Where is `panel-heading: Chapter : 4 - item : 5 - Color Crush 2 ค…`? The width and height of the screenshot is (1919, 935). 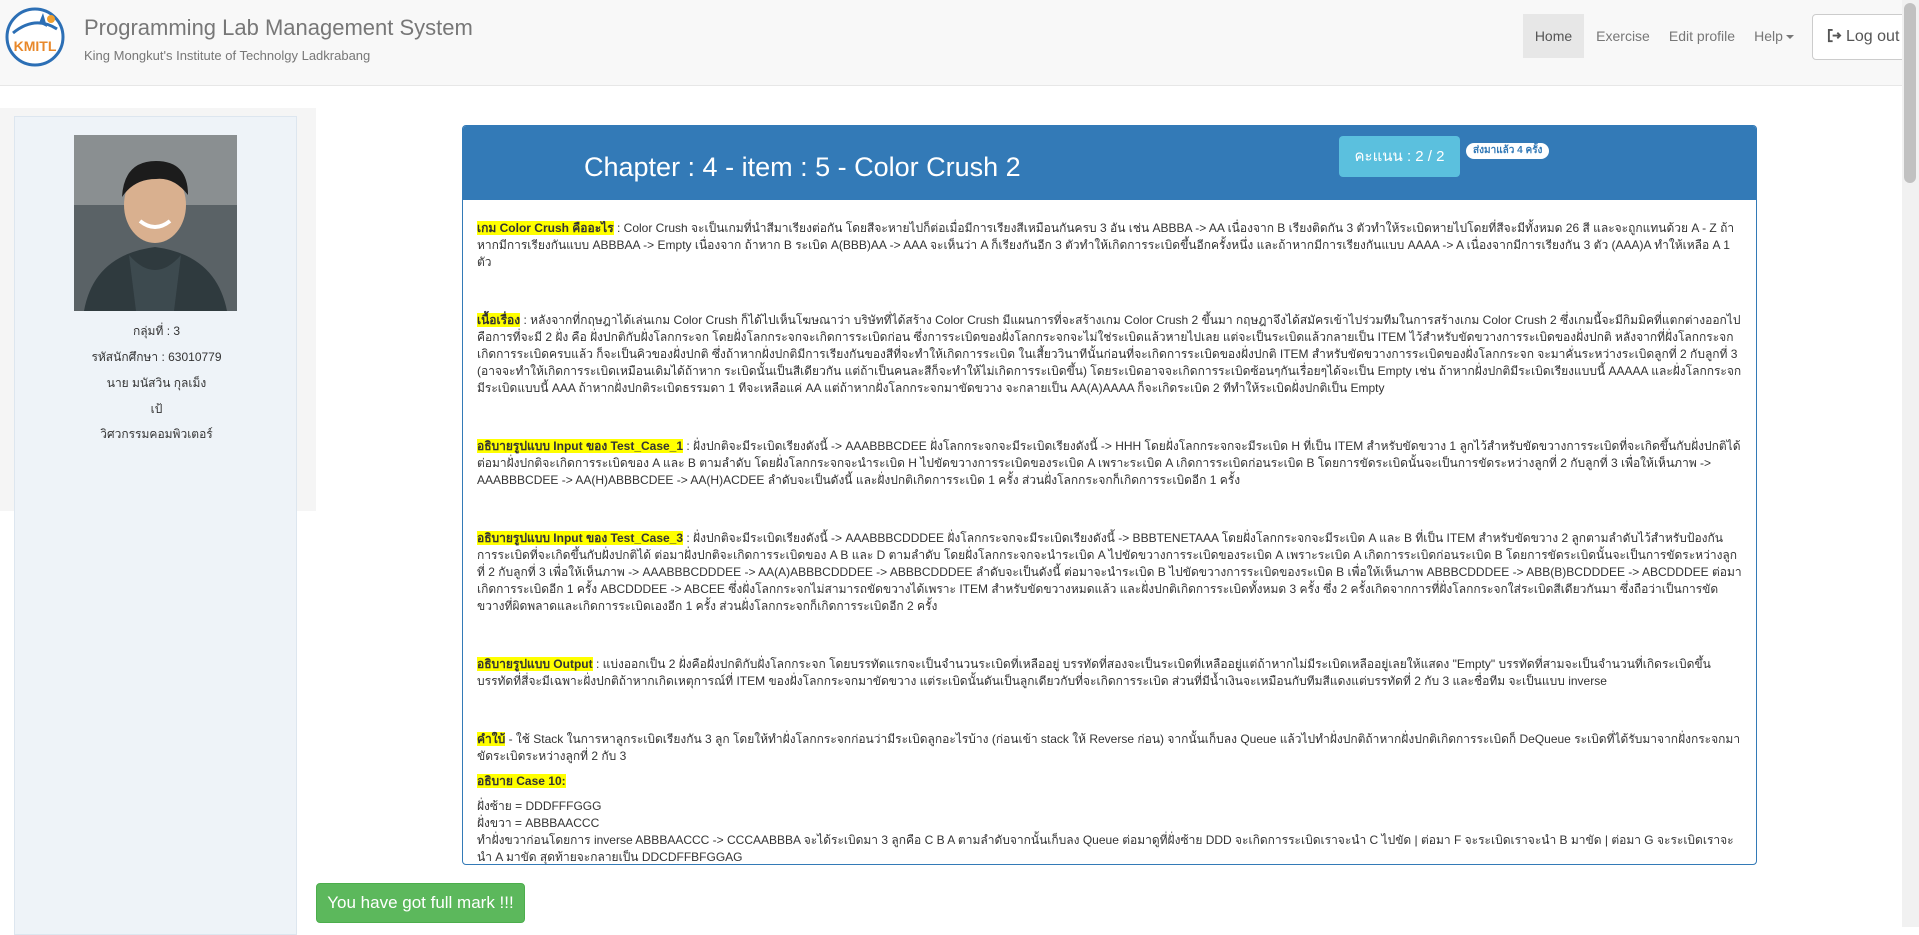
panel-heading: Chapter : 4 - item : 5 - Color Crush 2 ค… is located at coordinates (1109, 163).